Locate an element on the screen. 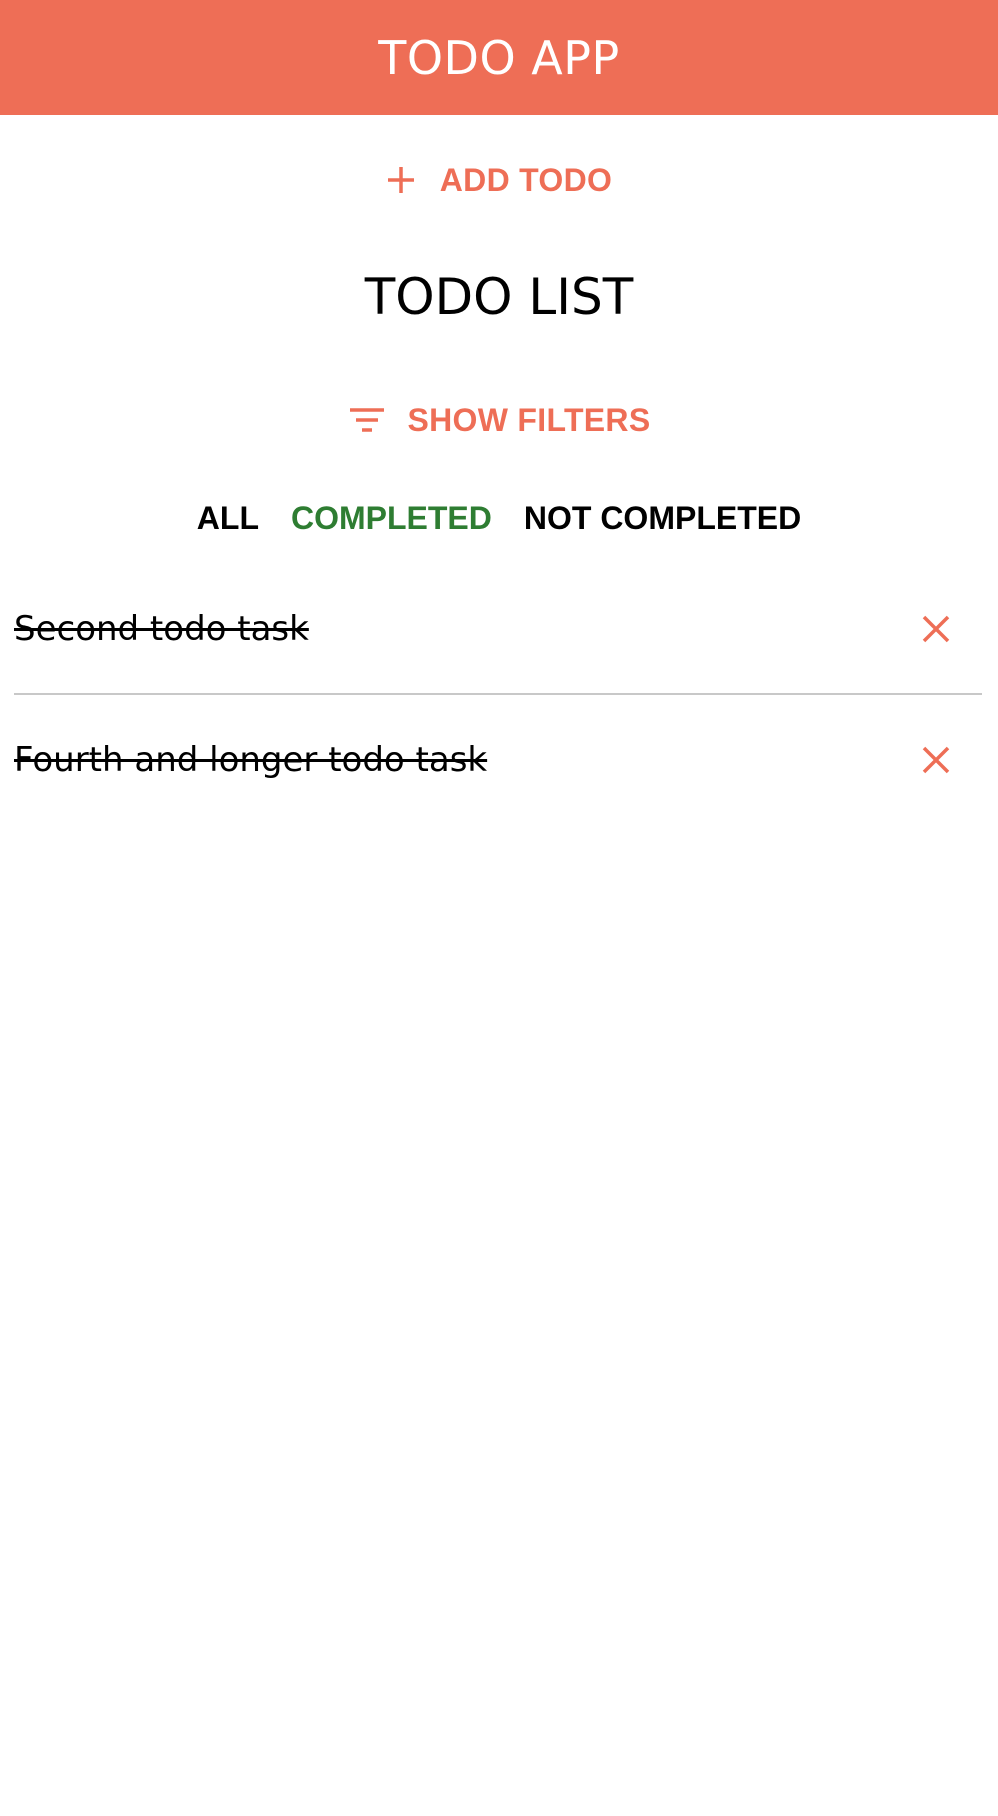 This screenshot has height=1816, width=998. add-todo-button: ADD TODO is located at coordinates (499, 180).